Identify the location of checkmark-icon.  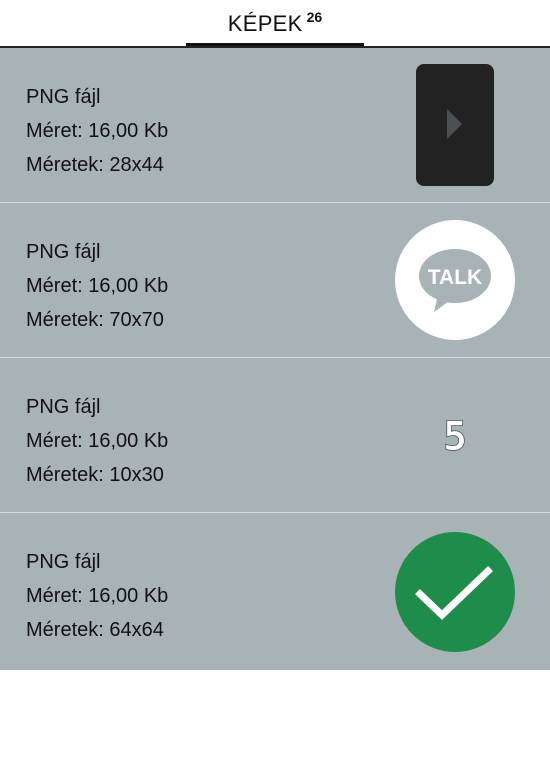
(455, 591).